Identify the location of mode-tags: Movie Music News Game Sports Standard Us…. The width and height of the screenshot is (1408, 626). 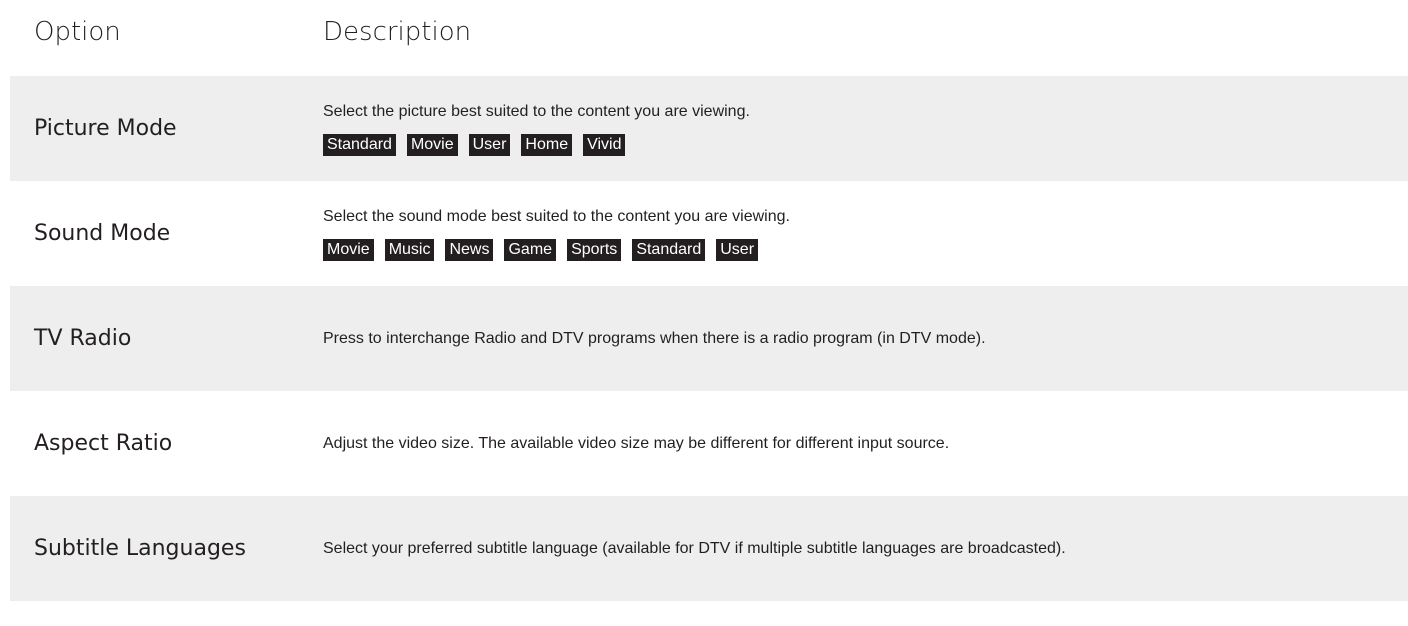
(865, 250).